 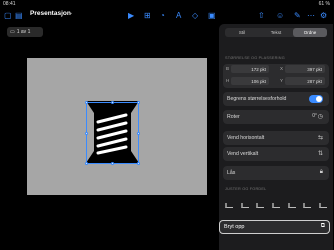 What do you see at coordinates (250, 81) in the screenshot?
I see `height-field: 106 pkt` at bounding box center [250, 81].